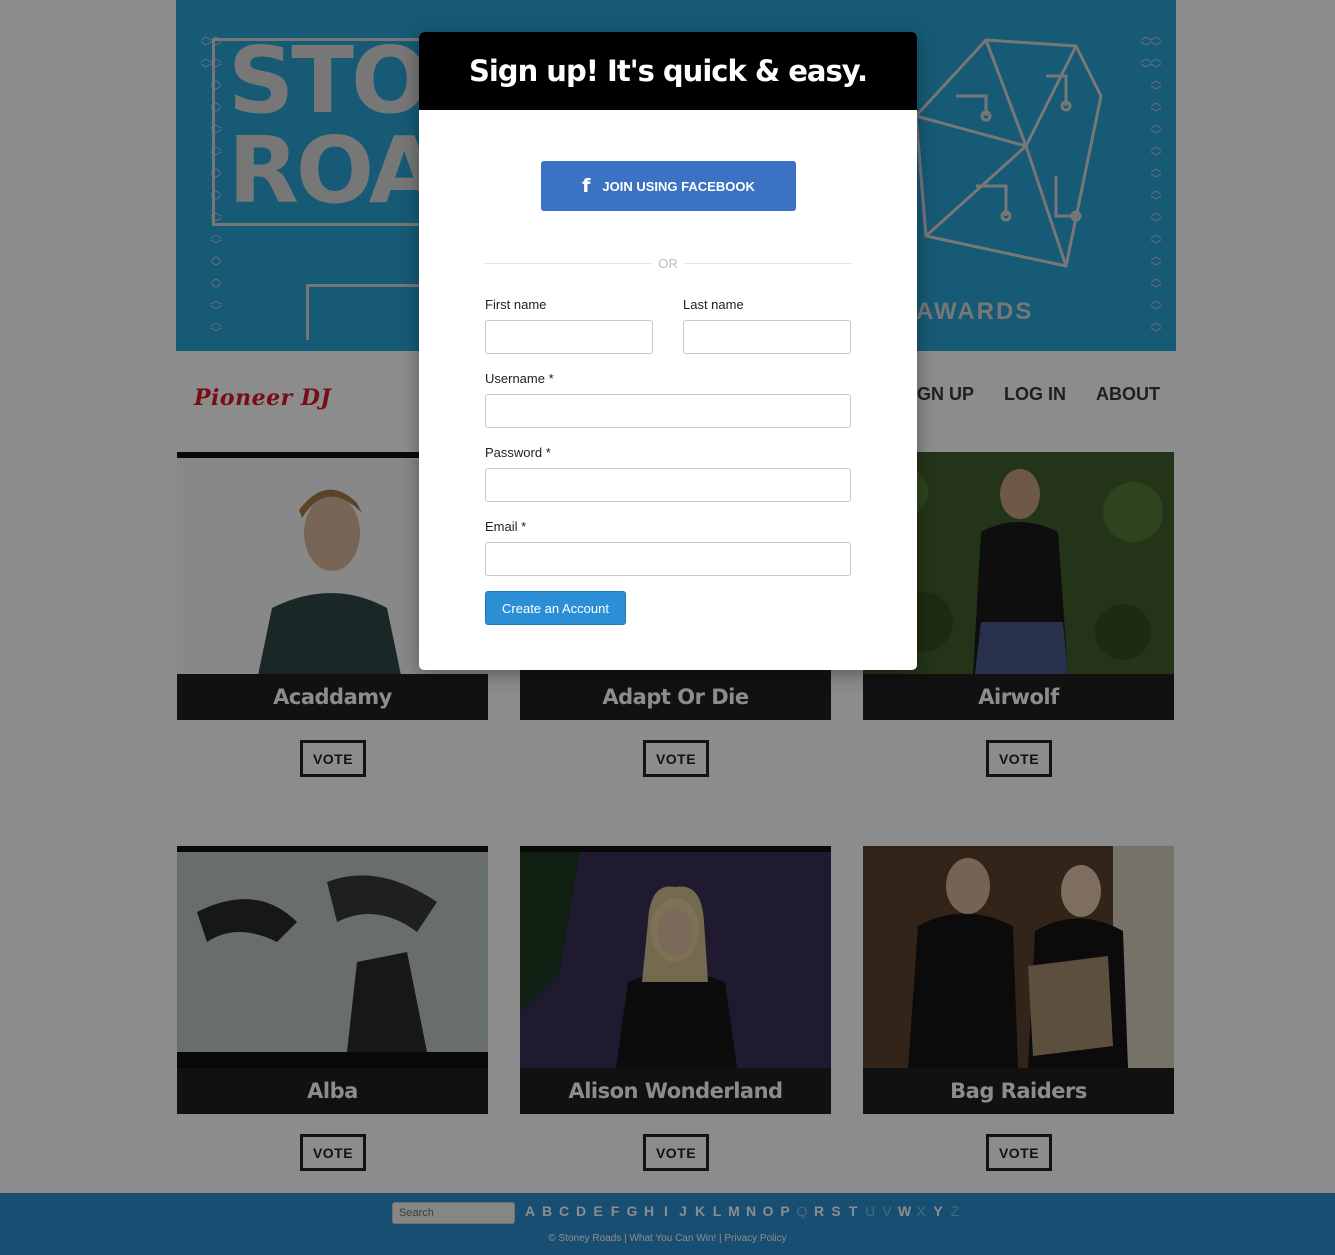 This screenshot has height=1255, width=1335. What do you see at coordinates (506, 526) in the screenshot?
I see `email-label: Email *` at bounding box center [506, 526].